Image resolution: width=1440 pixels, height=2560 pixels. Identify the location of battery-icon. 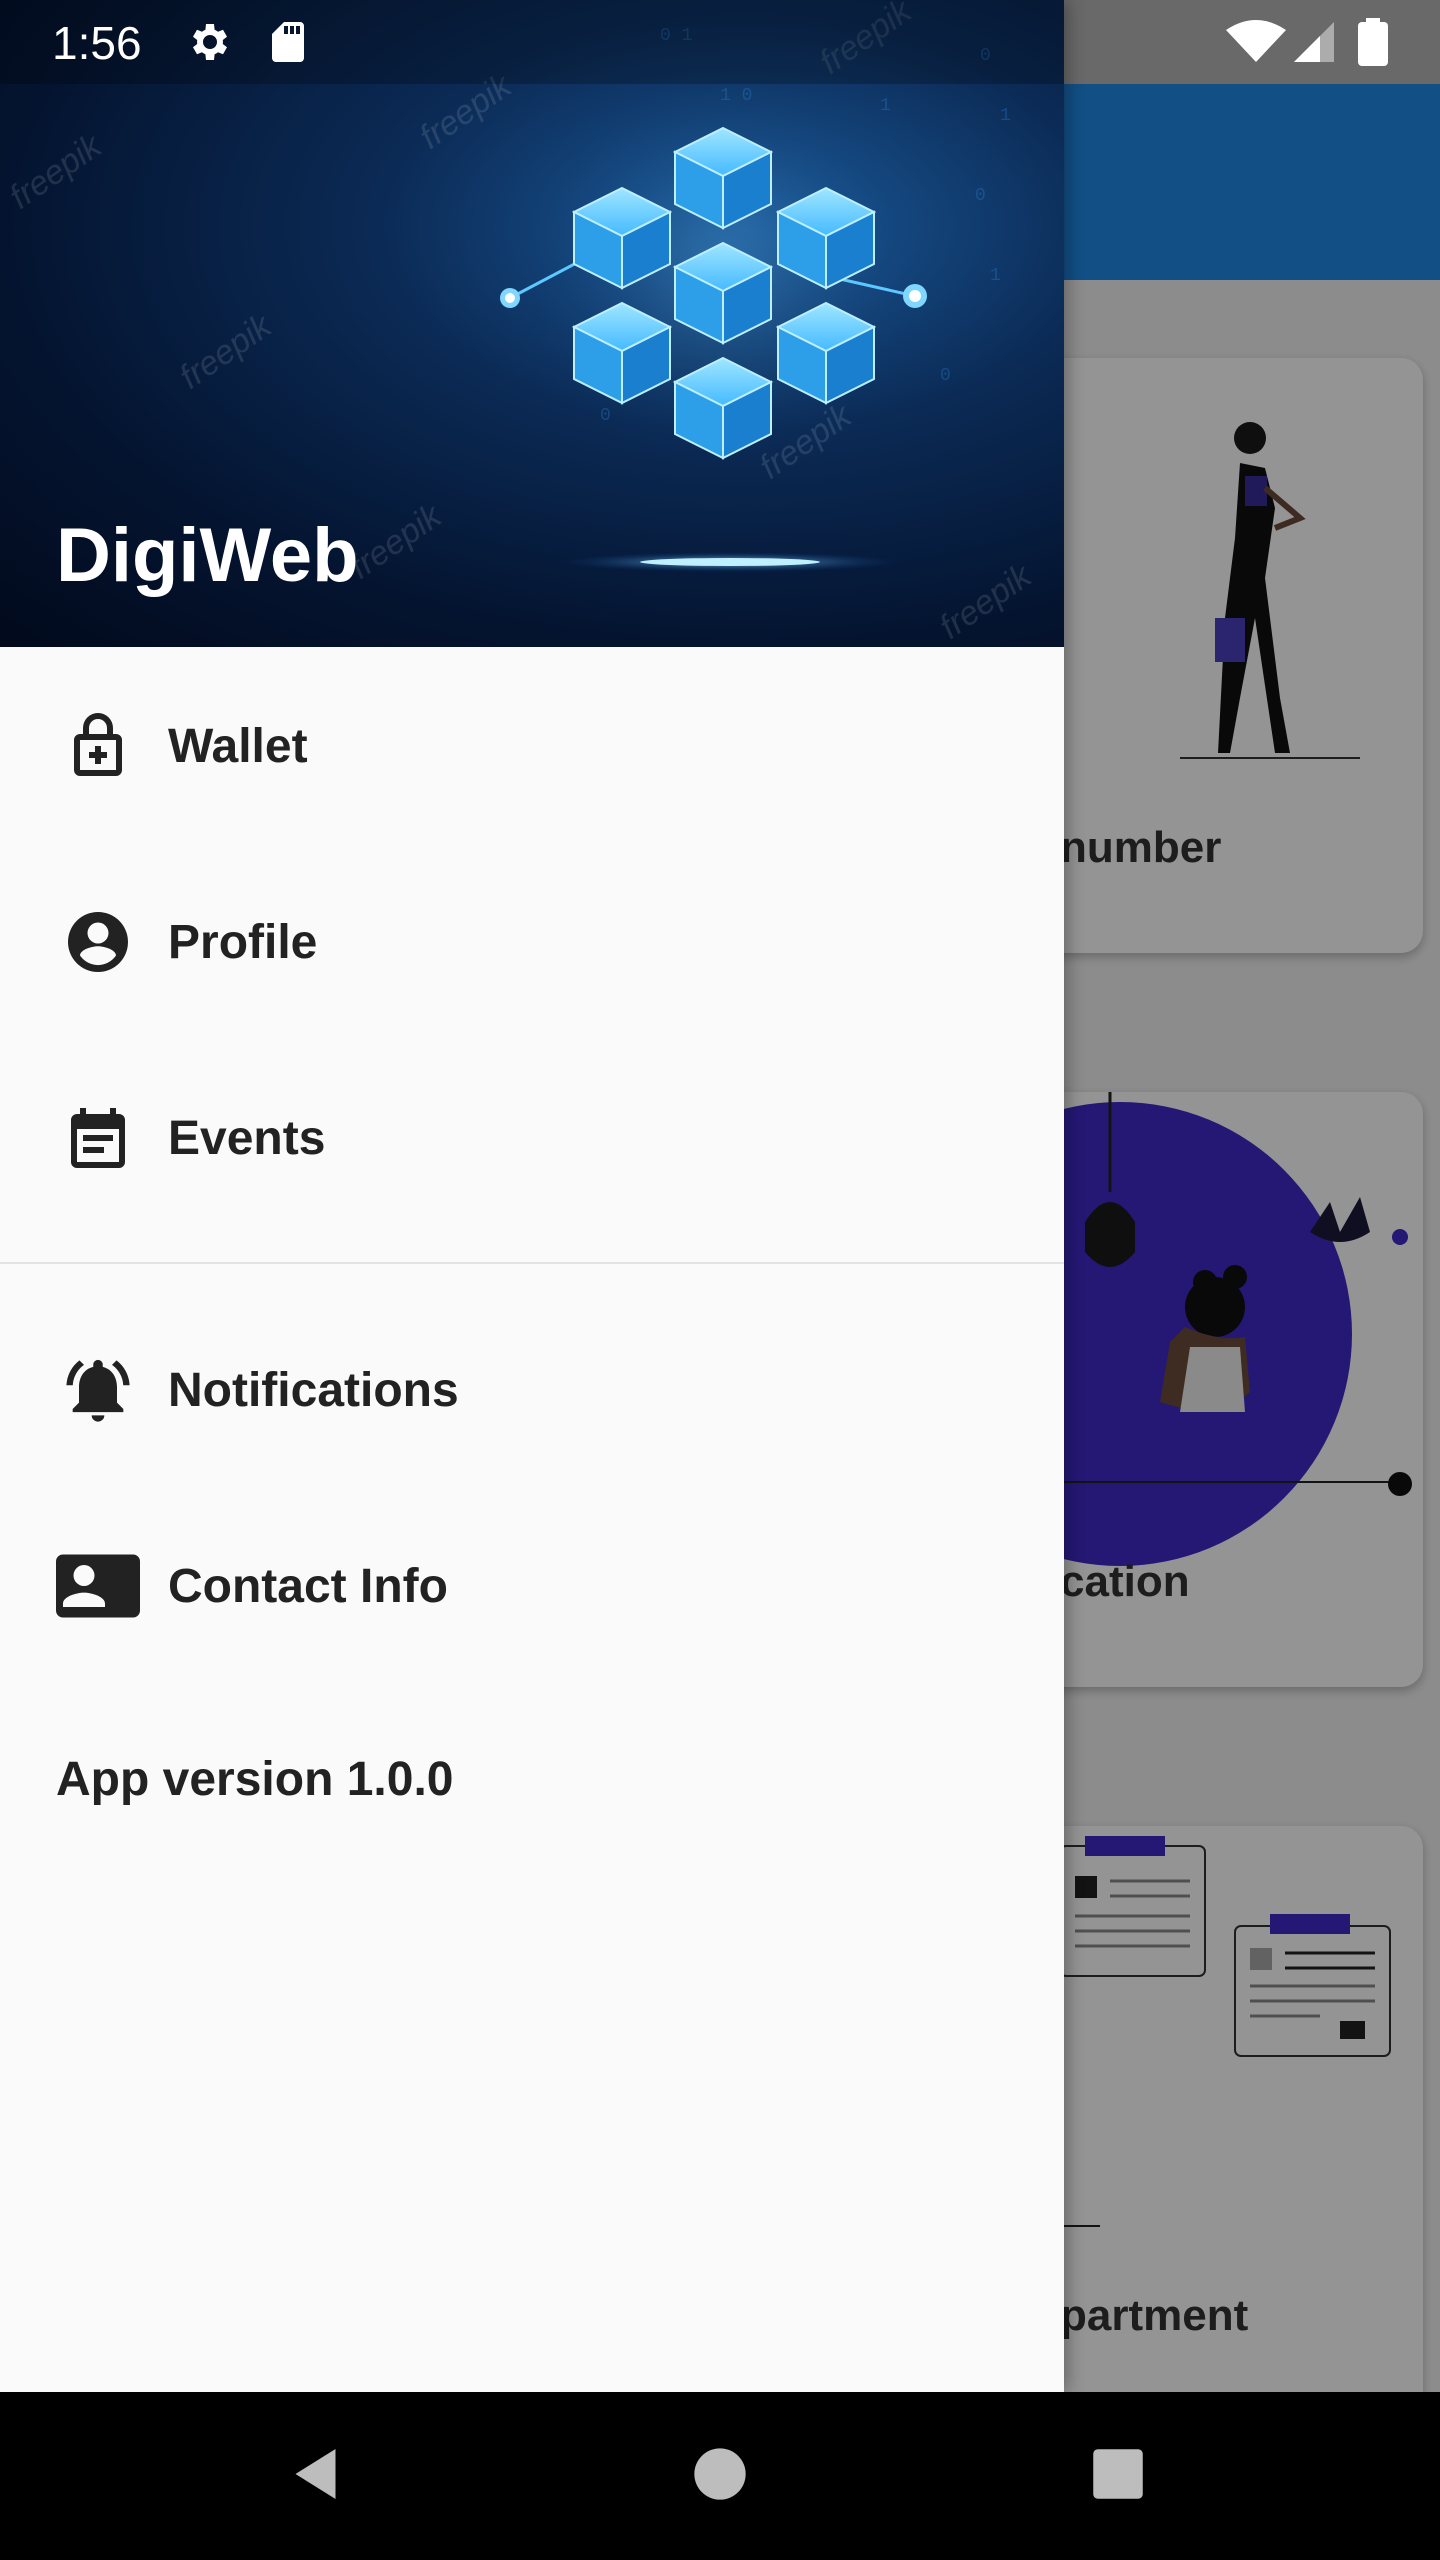
(1373, 44).